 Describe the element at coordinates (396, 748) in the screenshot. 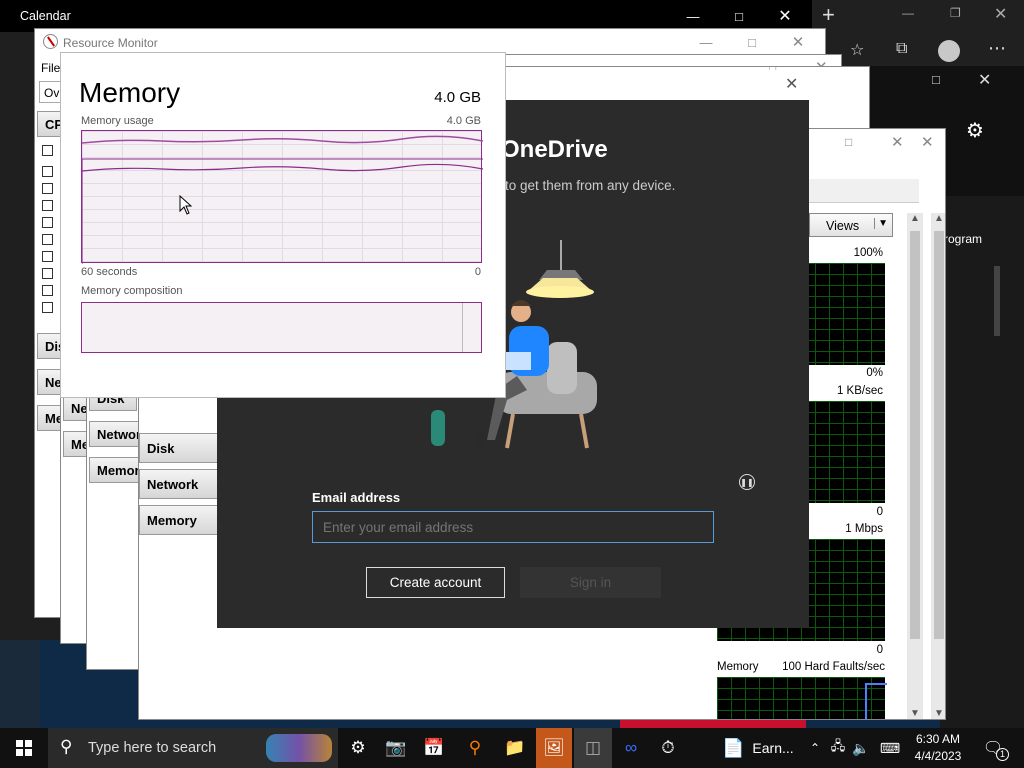

I see `camera-taskbar-icon: 📷` at that location.